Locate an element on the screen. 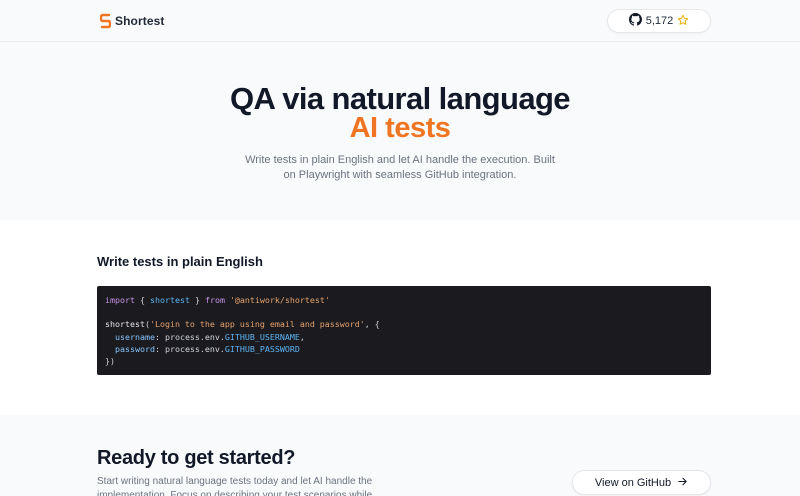  view-on-github-button: View on GitHub is located at coordinates (641, 482).